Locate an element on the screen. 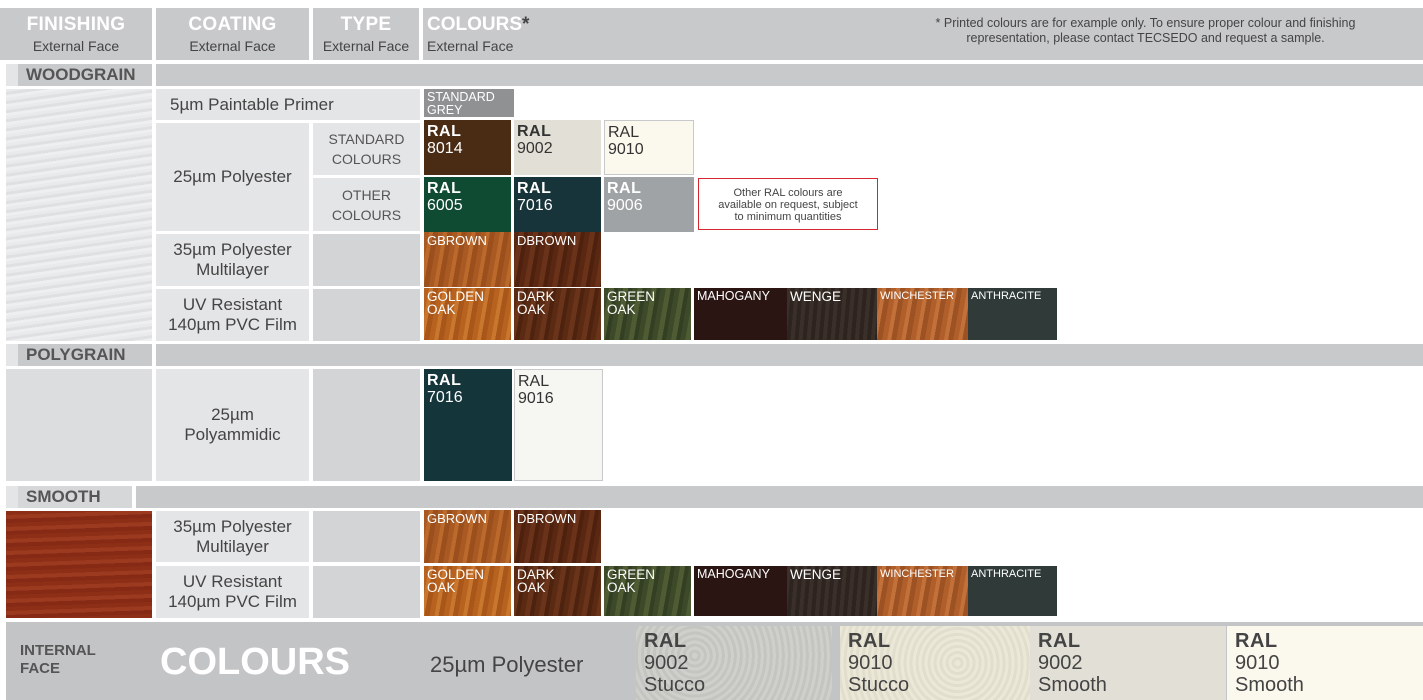  swatch-ral-8014-code: 8014 is located at coordinates (445, 148).